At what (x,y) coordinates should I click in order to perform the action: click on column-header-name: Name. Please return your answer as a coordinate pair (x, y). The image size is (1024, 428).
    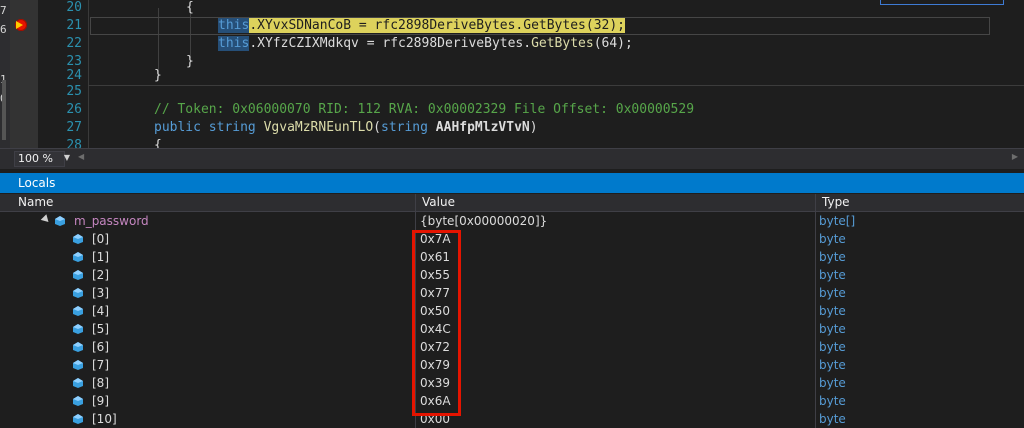
    Looking at the image, I should click on (208, 202).